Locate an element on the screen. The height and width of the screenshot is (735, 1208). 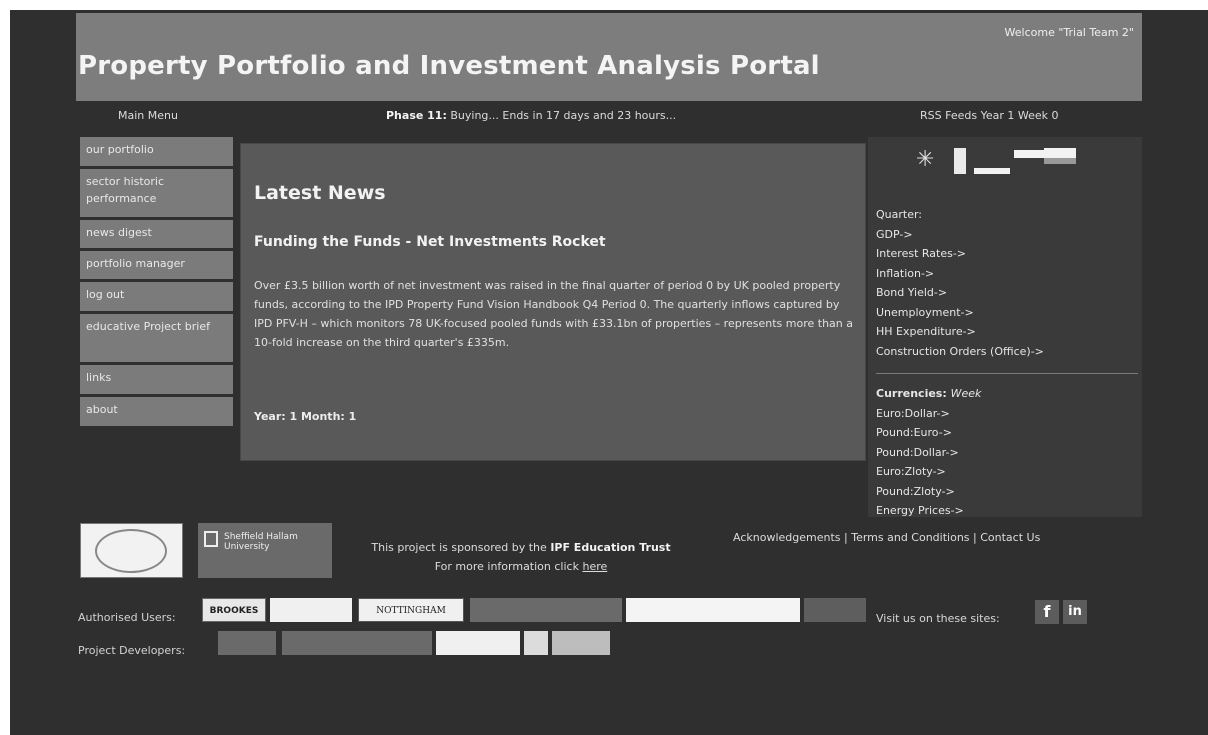
indicator-gdp: GDP-> is located at coordinates (960, 235).